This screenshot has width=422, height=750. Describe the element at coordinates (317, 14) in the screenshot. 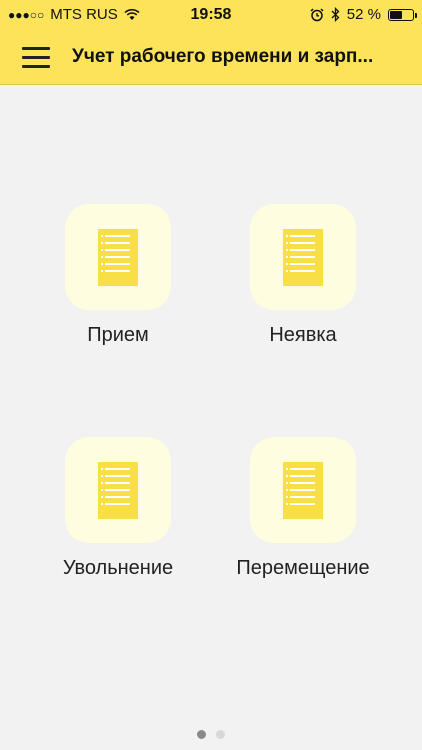

I see `alarm-icon` at that location.